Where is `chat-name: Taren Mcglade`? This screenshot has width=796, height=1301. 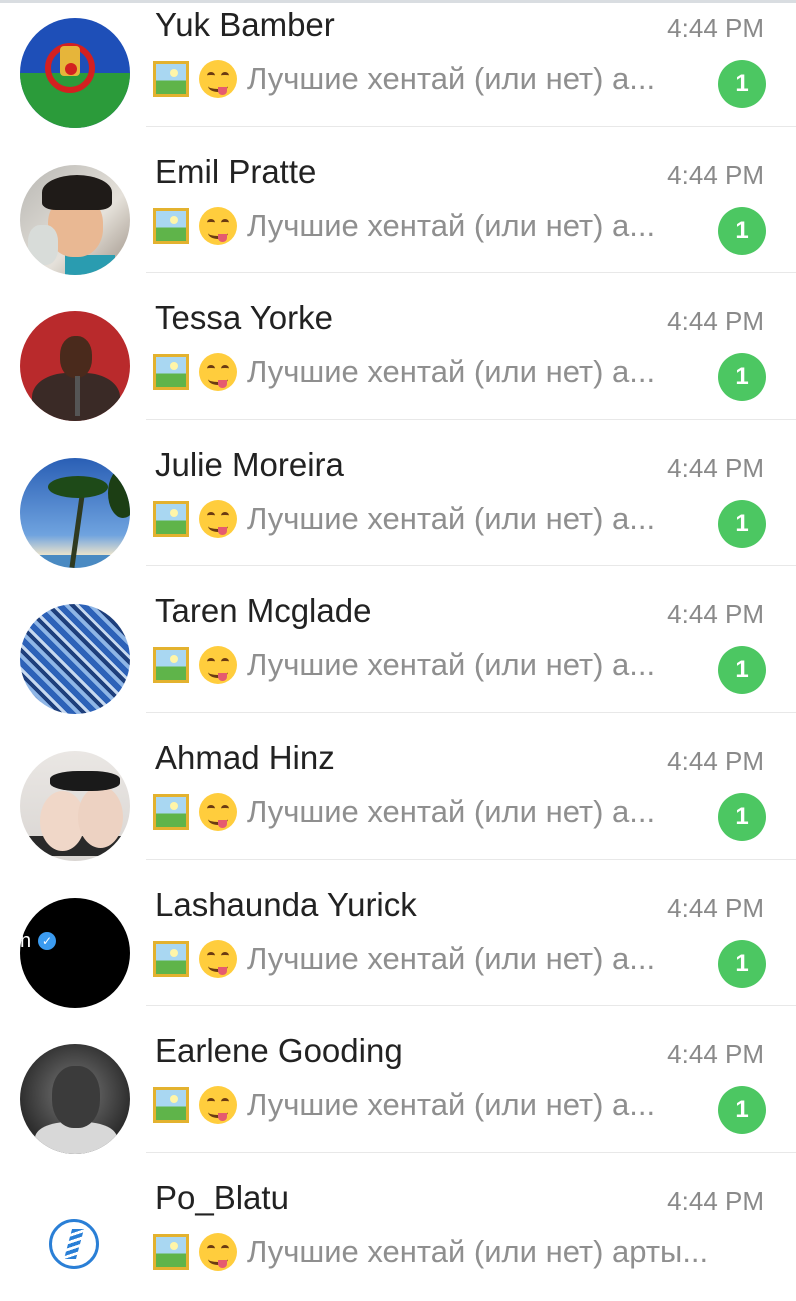 chat-name: Taren Mcglade is located at coordinates (263, 611).